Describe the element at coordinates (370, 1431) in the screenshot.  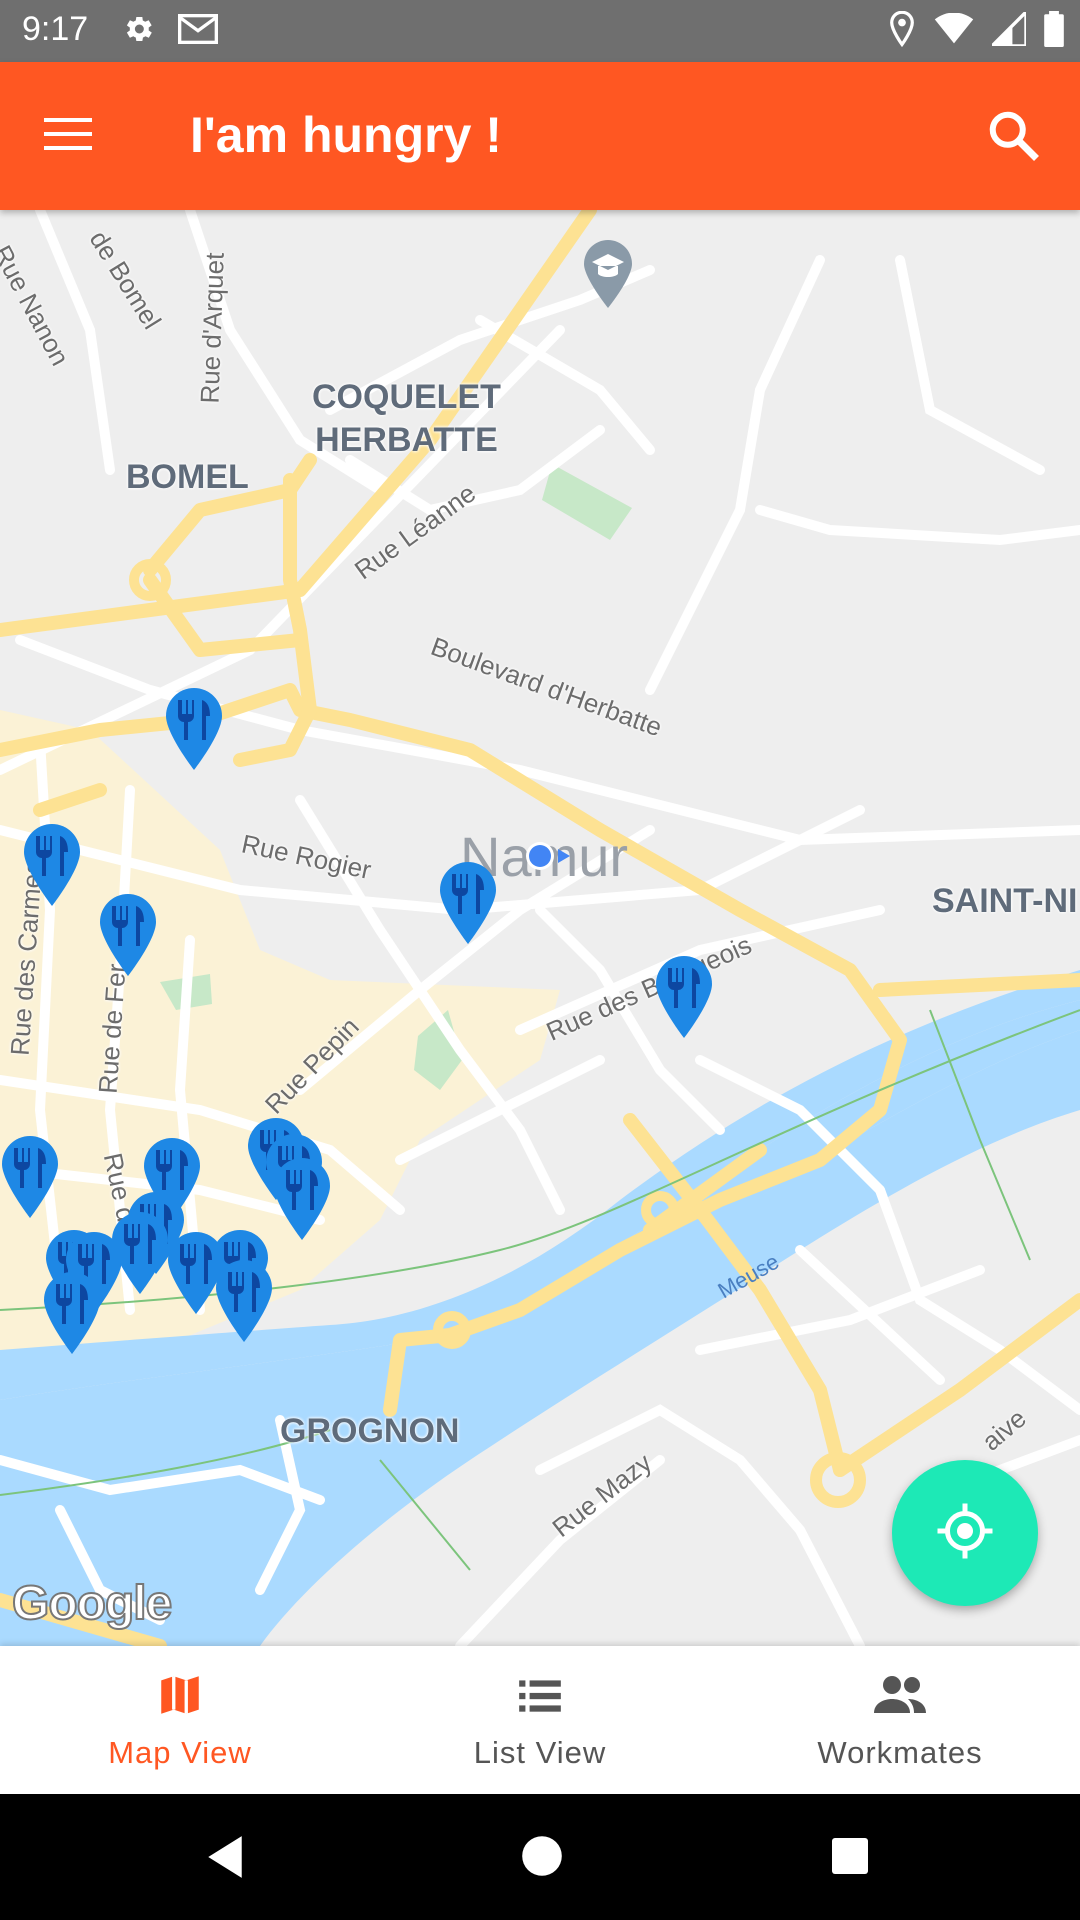
I see `district-label: GROGNON` at that location.